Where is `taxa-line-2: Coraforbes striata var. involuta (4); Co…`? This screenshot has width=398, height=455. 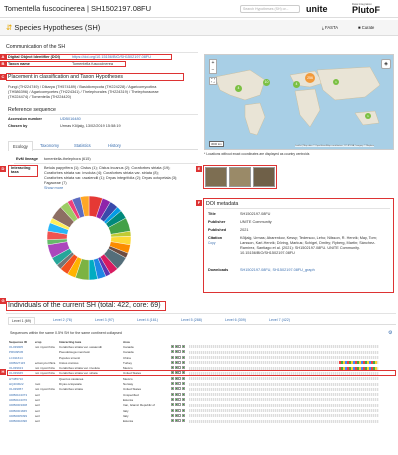 taxa-line-2: Coraforbes striata var. involuta (4); Co… is located at coordinates (101, 173).